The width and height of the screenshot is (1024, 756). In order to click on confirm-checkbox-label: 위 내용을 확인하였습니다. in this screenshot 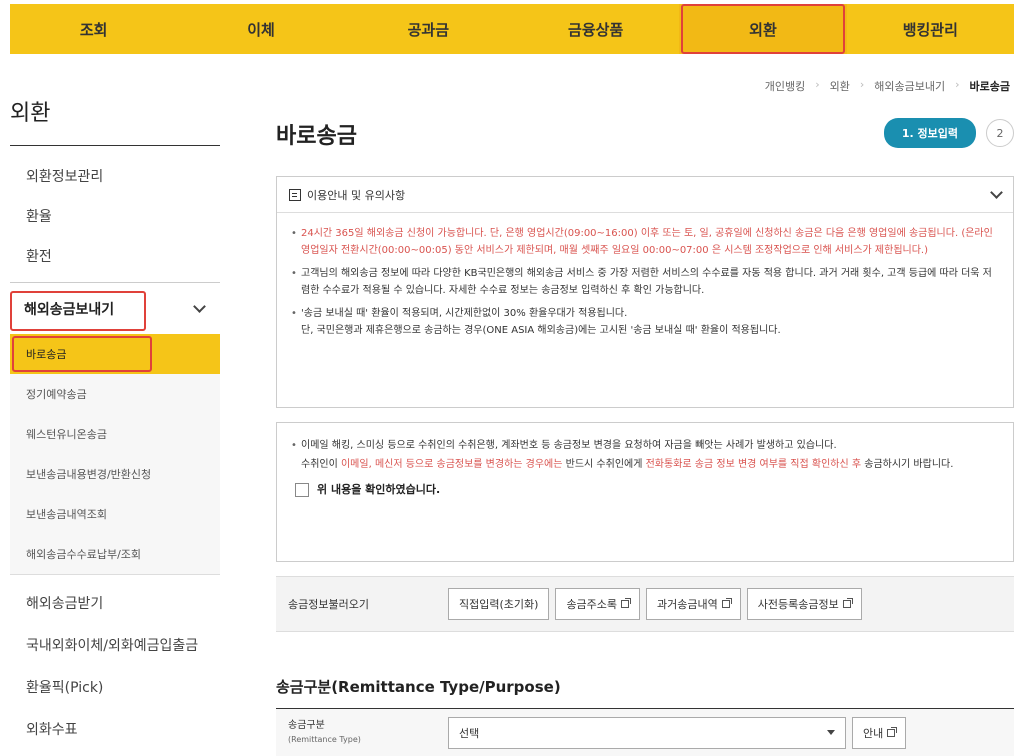, I will do `click(379, 489)`.